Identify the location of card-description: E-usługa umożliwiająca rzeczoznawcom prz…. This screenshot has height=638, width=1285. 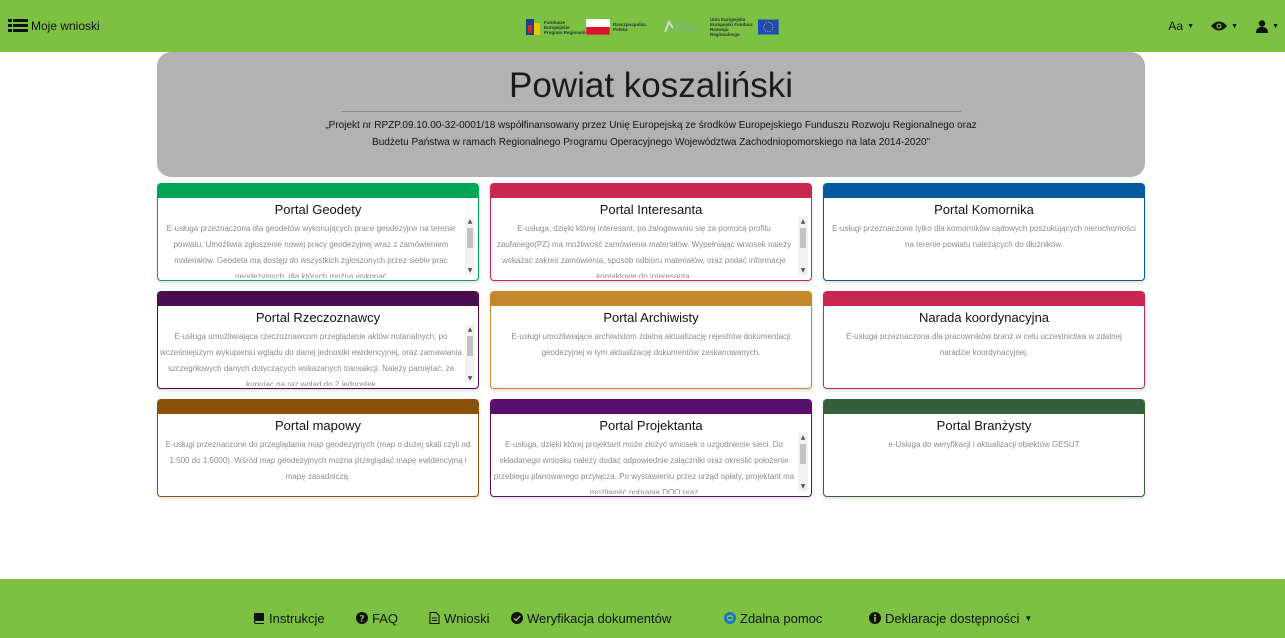
(311, 359).